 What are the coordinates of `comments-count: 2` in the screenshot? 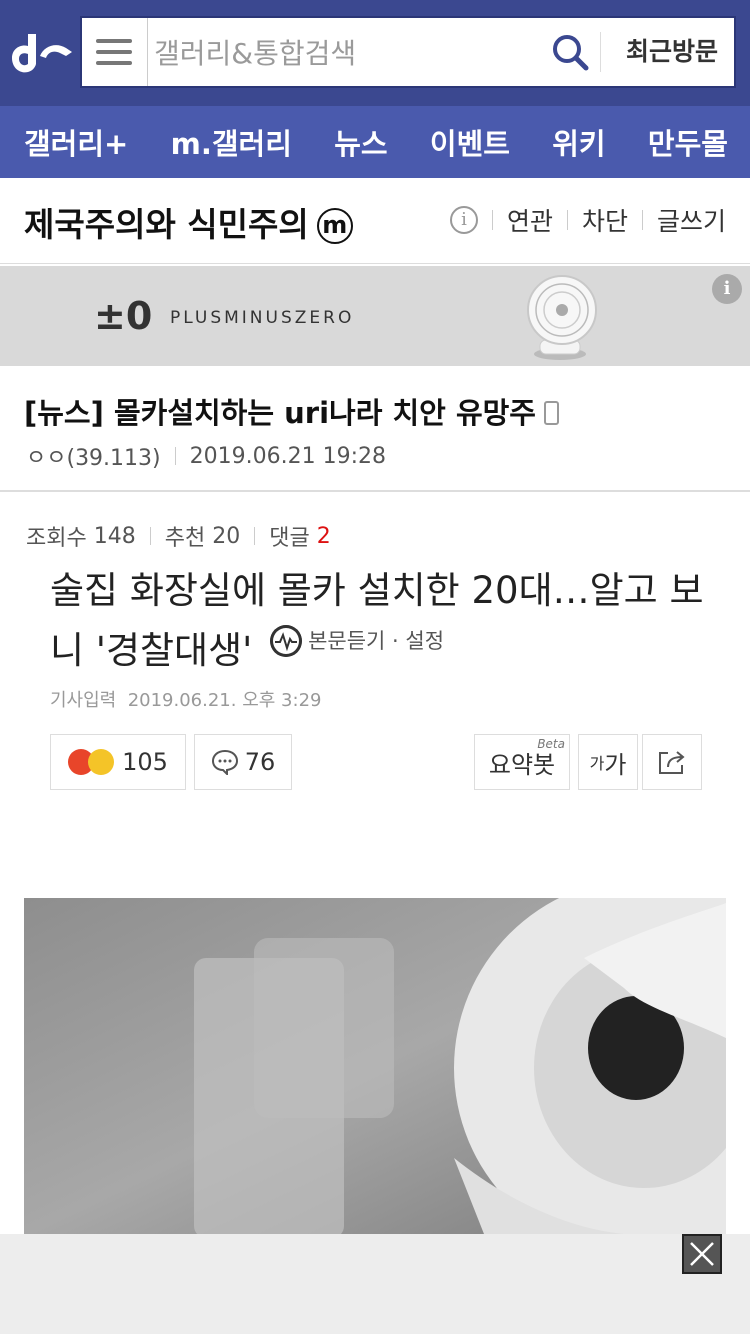 It's located at (324, 536).